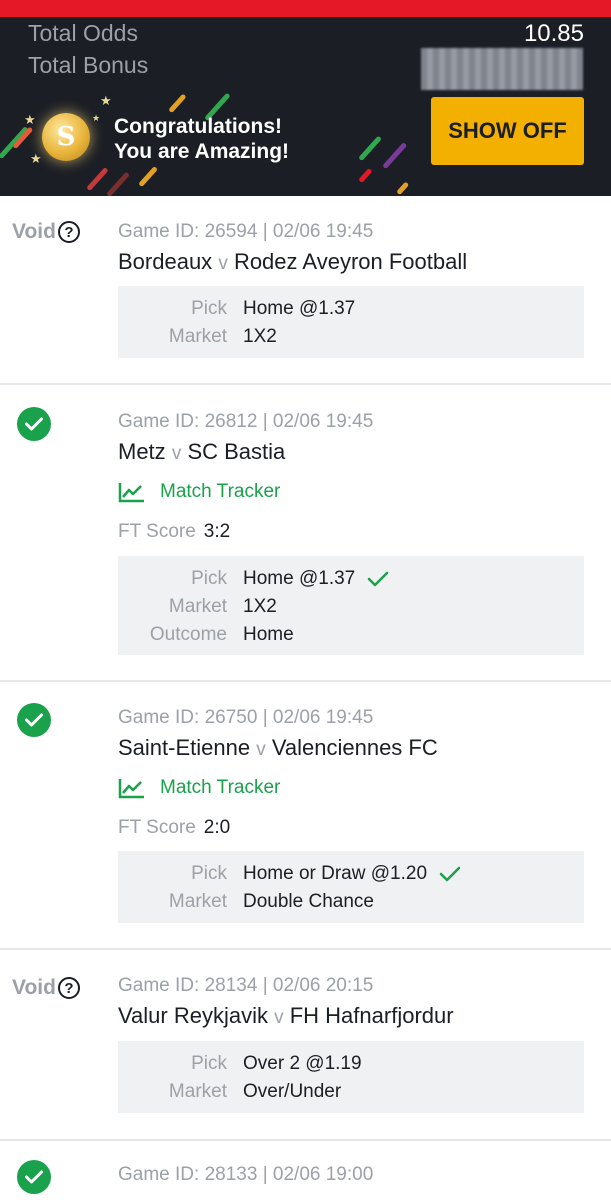 The height and width of the screenshot is (1200, 611). What do you see at coordinates (246, 985) in the screenshot?
I see `game-id-date: Game ID: 28134 | 02/06 20:15` at bounding box center [246, 985].